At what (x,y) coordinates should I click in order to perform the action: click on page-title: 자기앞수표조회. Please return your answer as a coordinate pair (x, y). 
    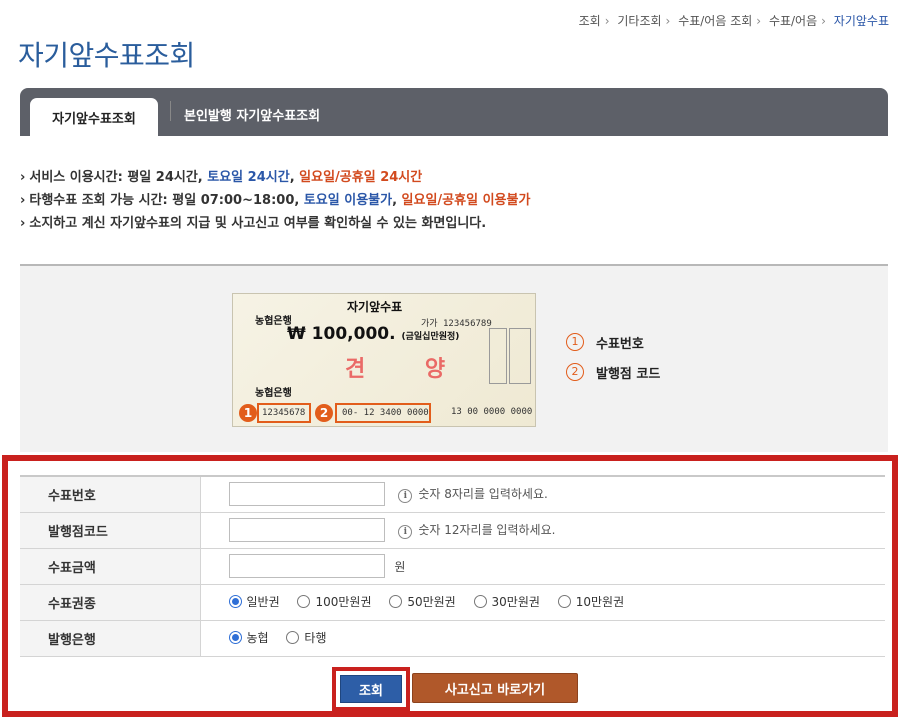
    Looking at the image, I should click on (106, 55).